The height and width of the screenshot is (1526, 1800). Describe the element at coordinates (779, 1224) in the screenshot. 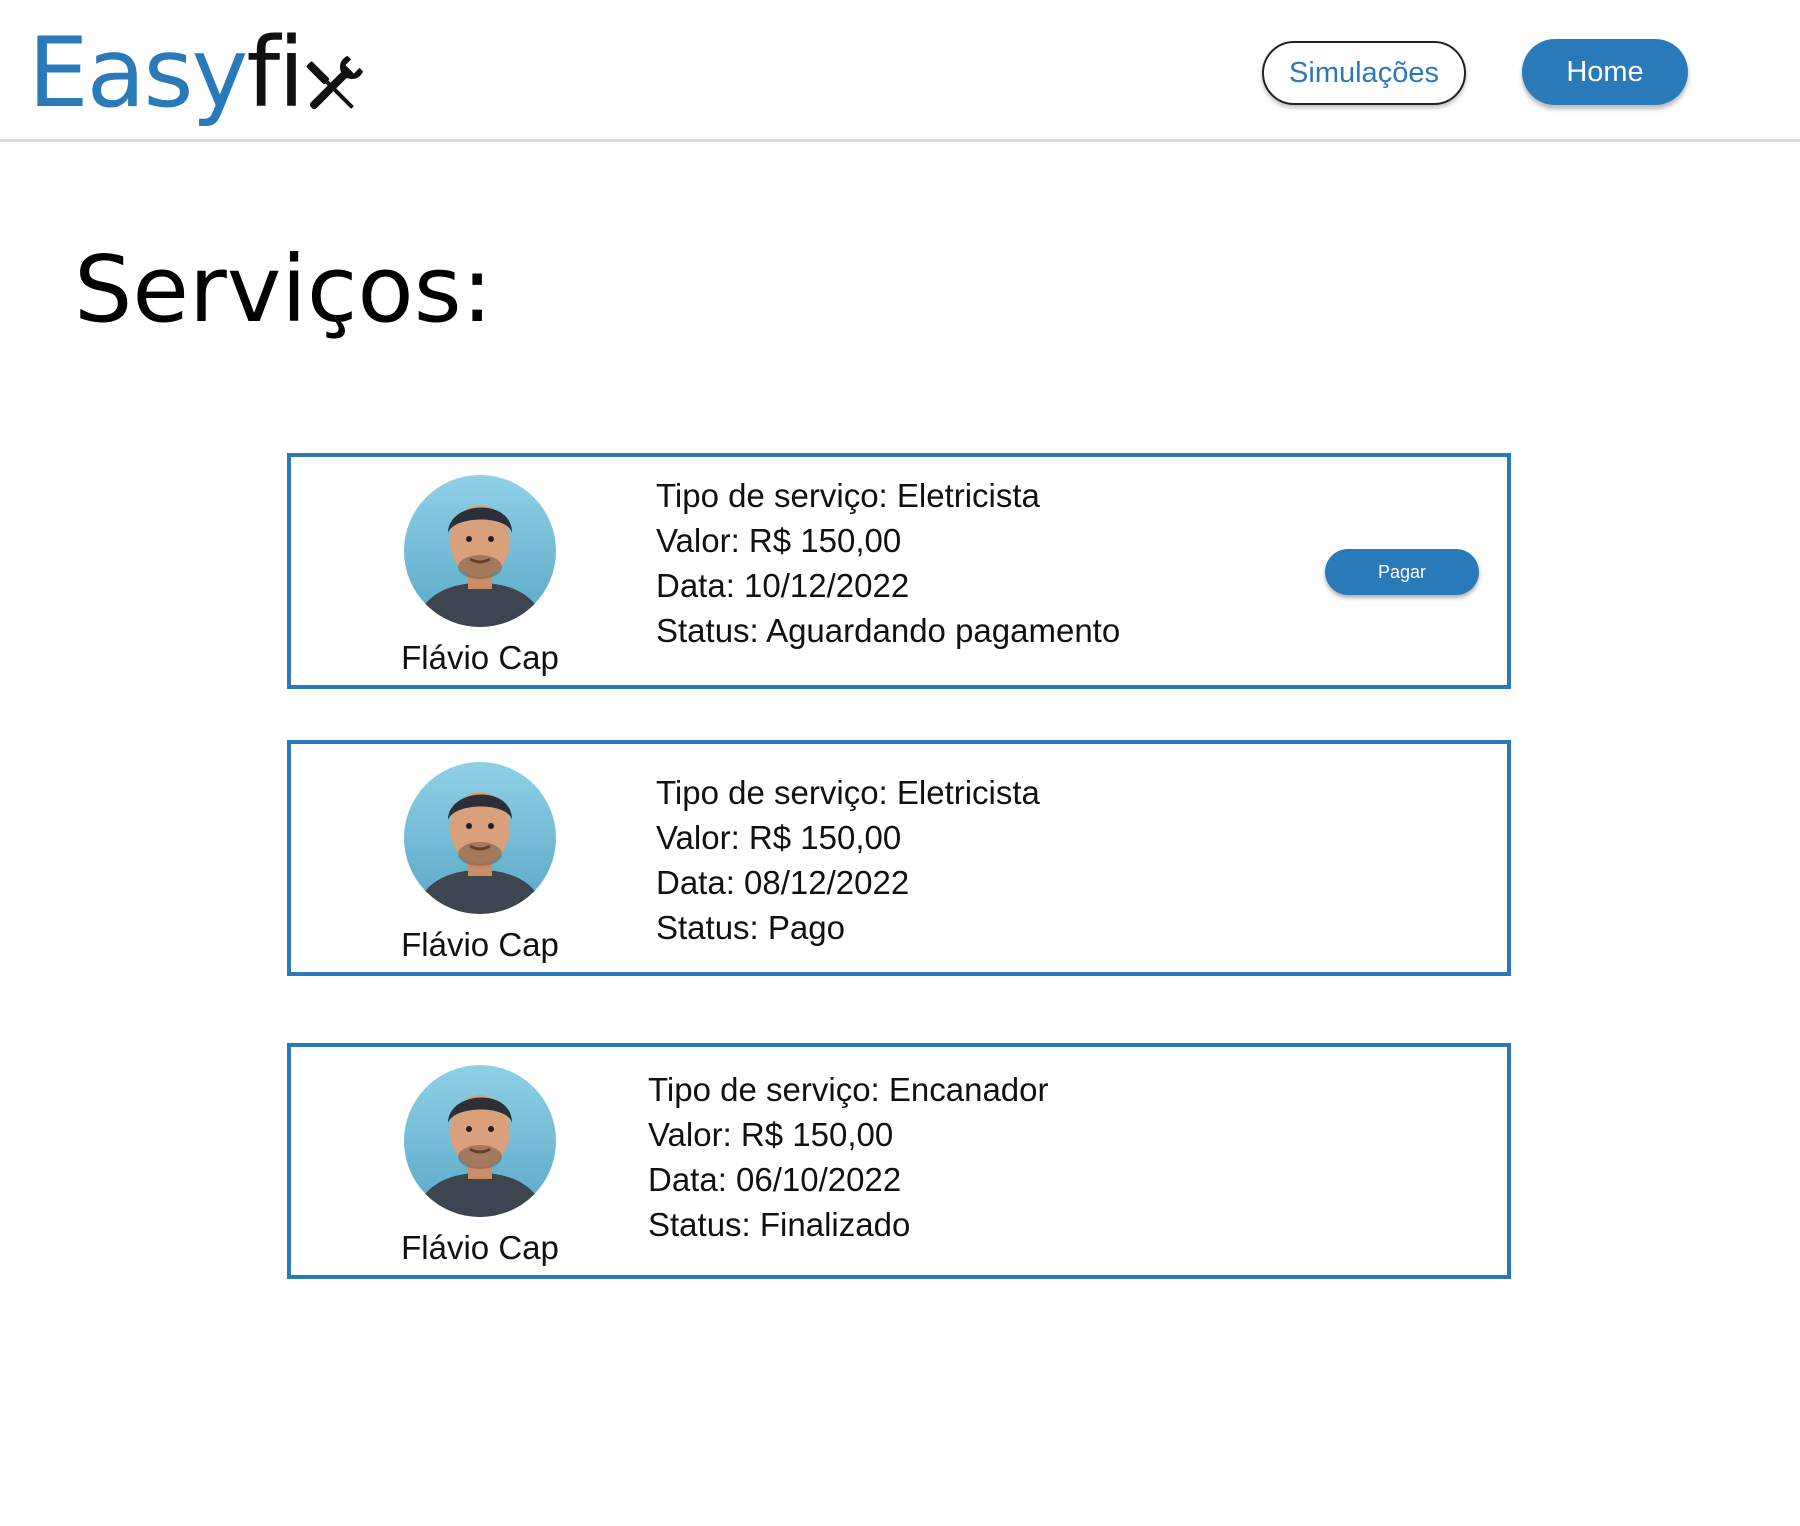

I see `service-status: Status: Finalizado` at that location.